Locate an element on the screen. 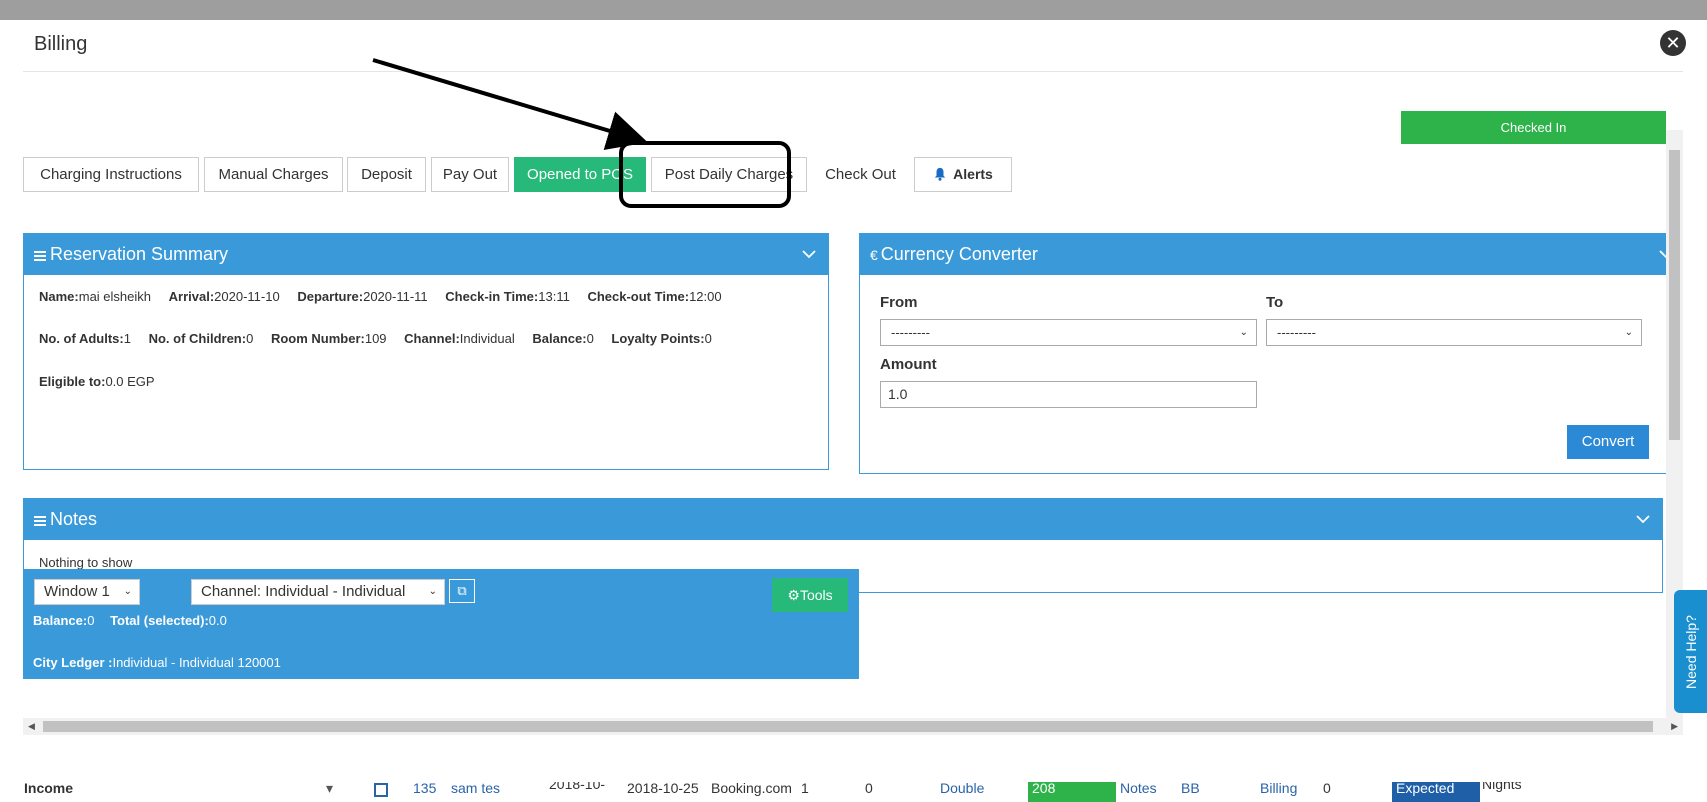 The height and width of the screenshot is (802, 1707). count: 1 is located at coordinates (805, 788).